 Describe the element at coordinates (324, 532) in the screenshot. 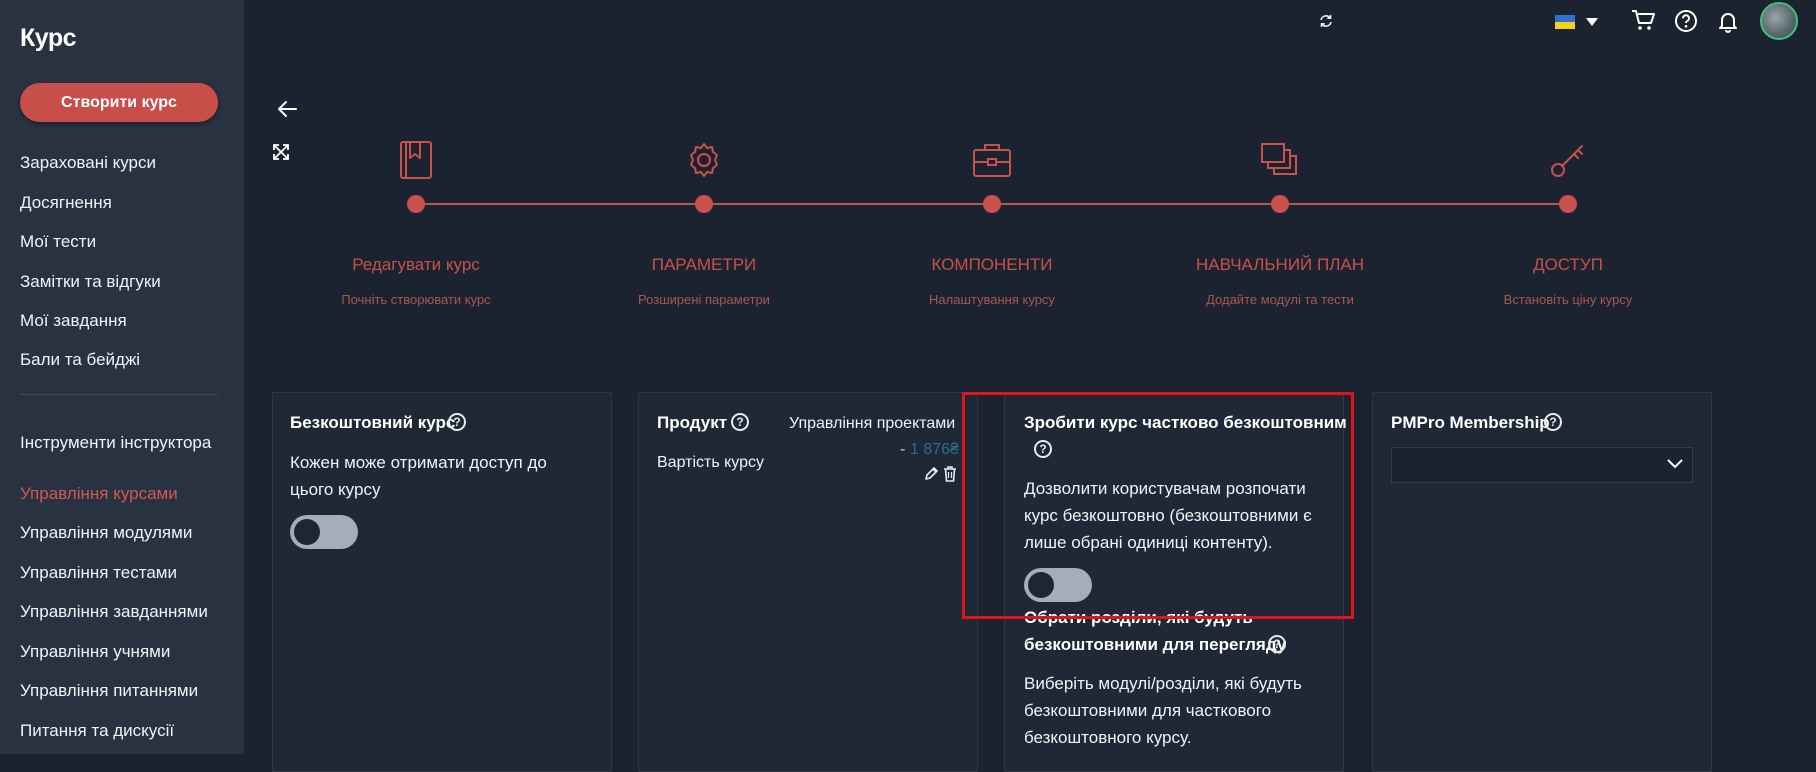

I see `free-course-toggle` at that location.